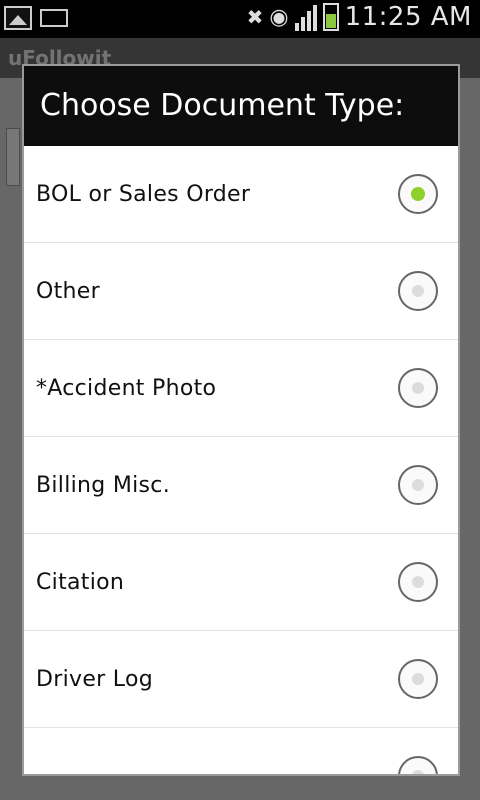 This screenshot has height=800, width=480. I want to click on mute-icon: ✖, so click(255, 17).